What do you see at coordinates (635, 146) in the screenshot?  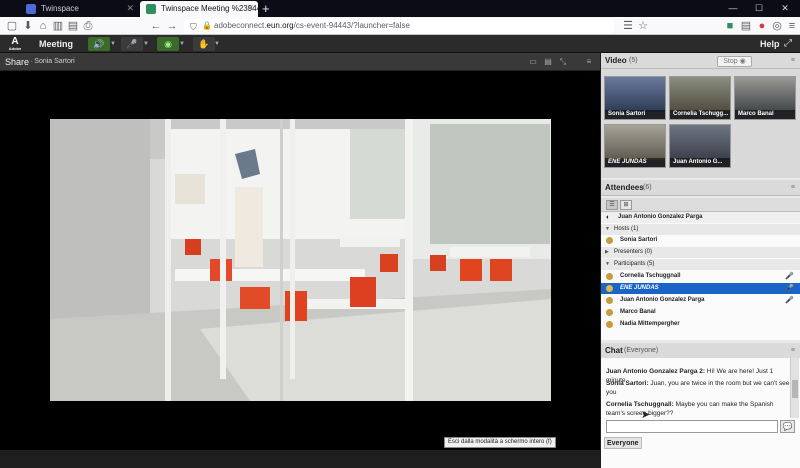 I see `video-tile: ENE JUNDAS` at bounding box center [635, 146].